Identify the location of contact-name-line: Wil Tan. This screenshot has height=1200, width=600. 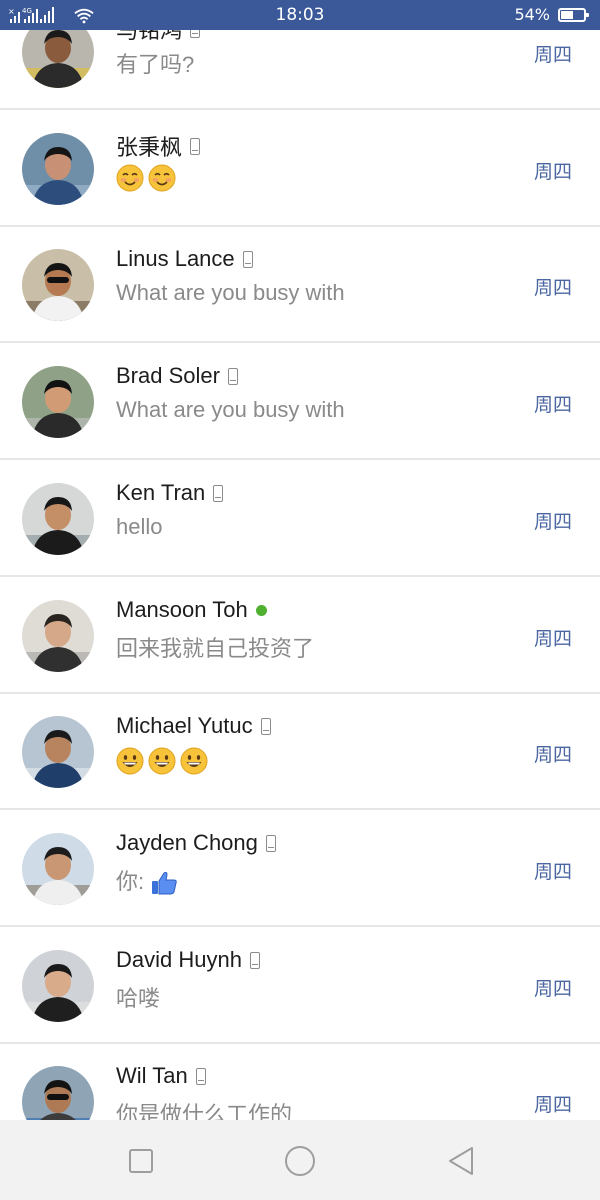
(161, 1076).